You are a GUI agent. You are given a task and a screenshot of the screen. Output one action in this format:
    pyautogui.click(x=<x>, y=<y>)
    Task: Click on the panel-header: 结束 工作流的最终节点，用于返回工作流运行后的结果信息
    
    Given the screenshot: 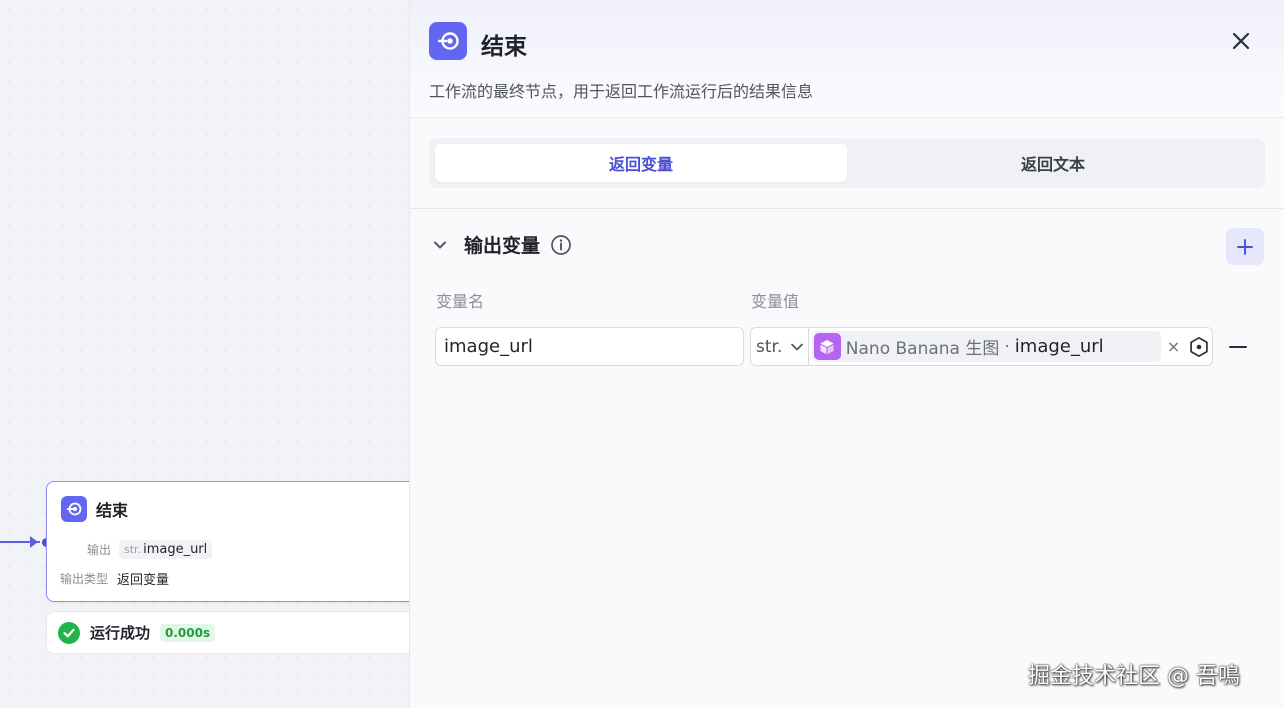 What is the action you would take?
    pyautogui.click(x=847, y=59)
    